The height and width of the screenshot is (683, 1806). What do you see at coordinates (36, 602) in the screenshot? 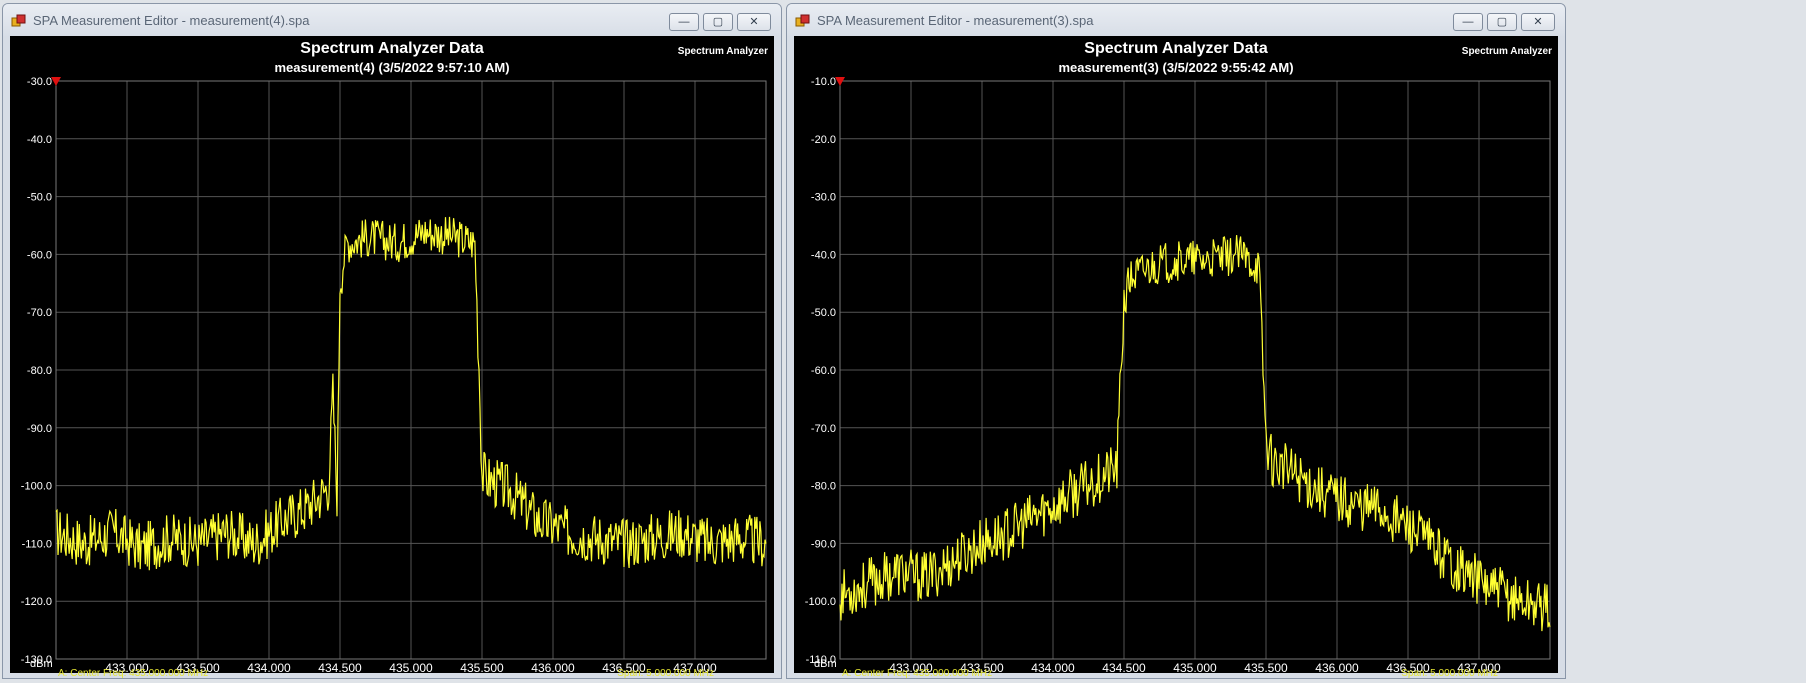
I see `y-tick-label: -120.0` at bounding box center [36, 602].